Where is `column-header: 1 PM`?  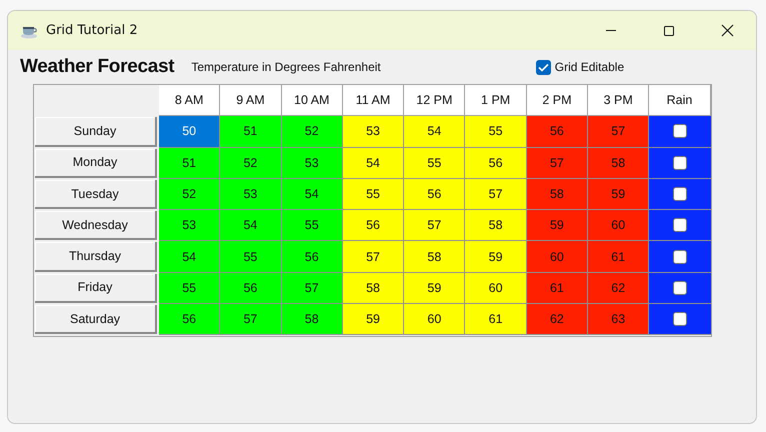 column-header: 1 PM is located at coordinates (496, 100).